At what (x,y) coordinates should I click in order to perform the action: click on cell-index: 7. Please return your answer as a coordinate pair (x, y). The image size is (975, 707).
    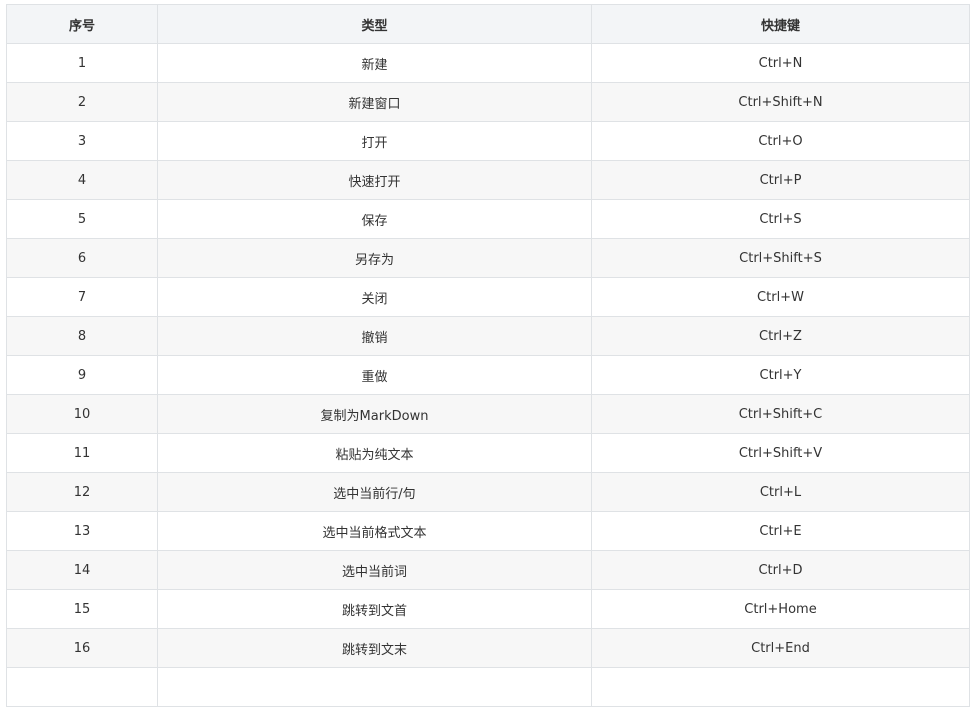
    Looking at the image, I should click on (82, 297).